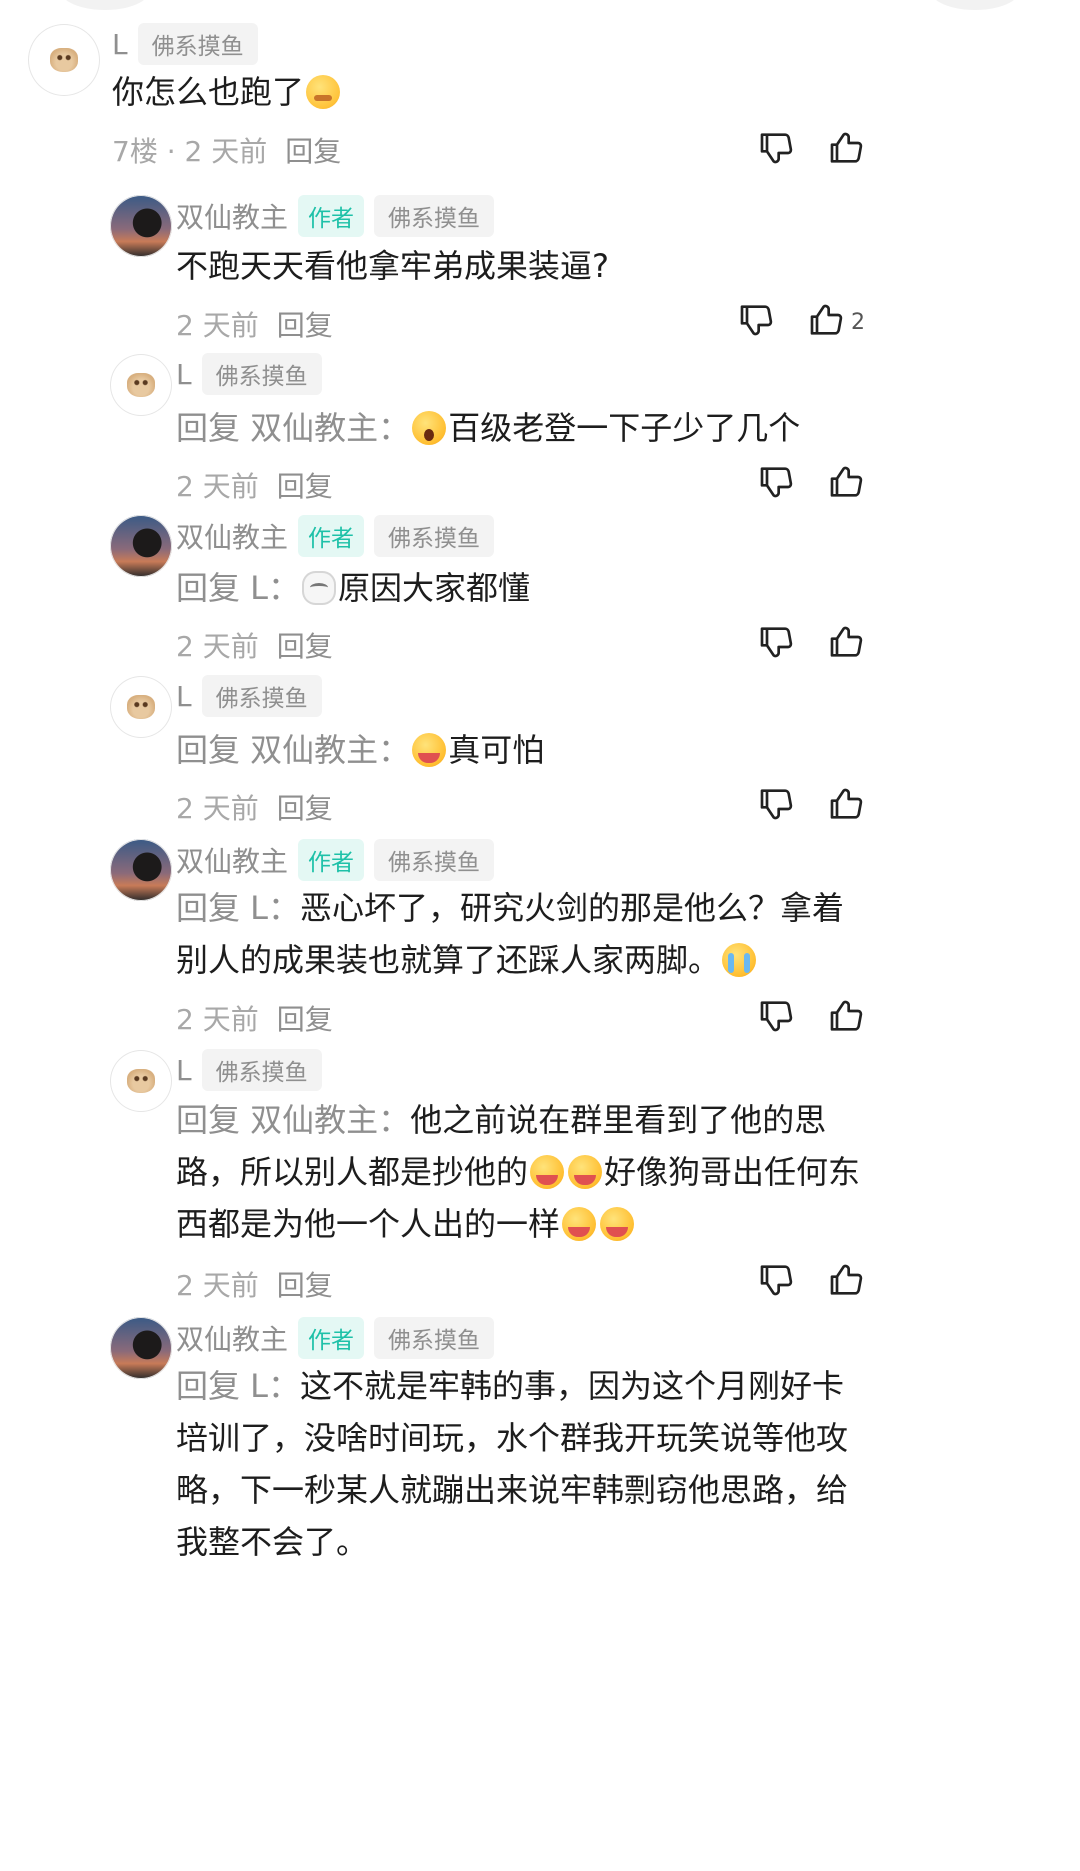 This screenshot has height=1871, width=1080. I want to click on floor-and-time: 7楼 · 2 天前, so click(190, 151).